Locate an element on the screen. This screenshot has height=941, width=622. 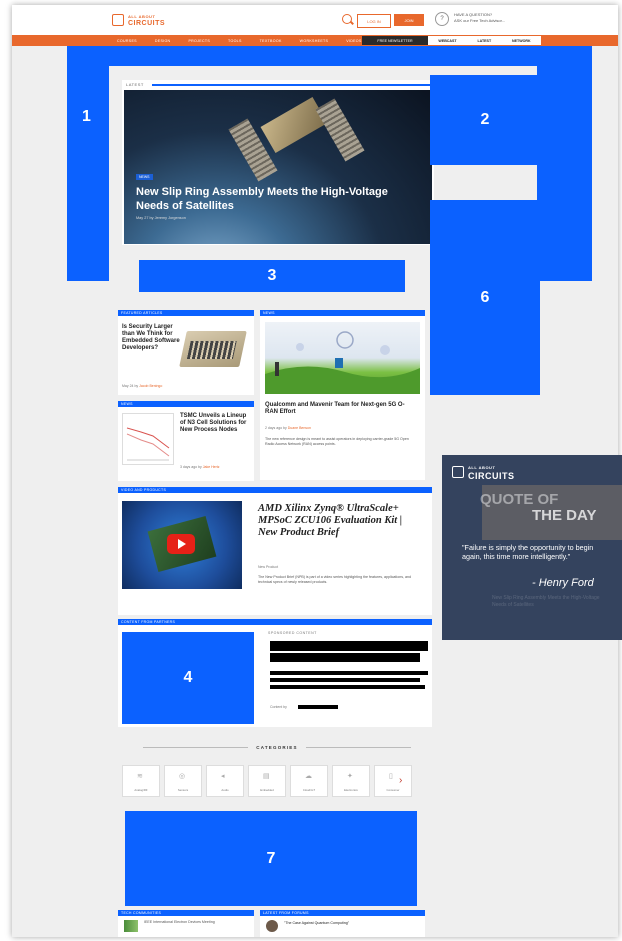
login-button: LOG IN is located at coordinates (374, 21).